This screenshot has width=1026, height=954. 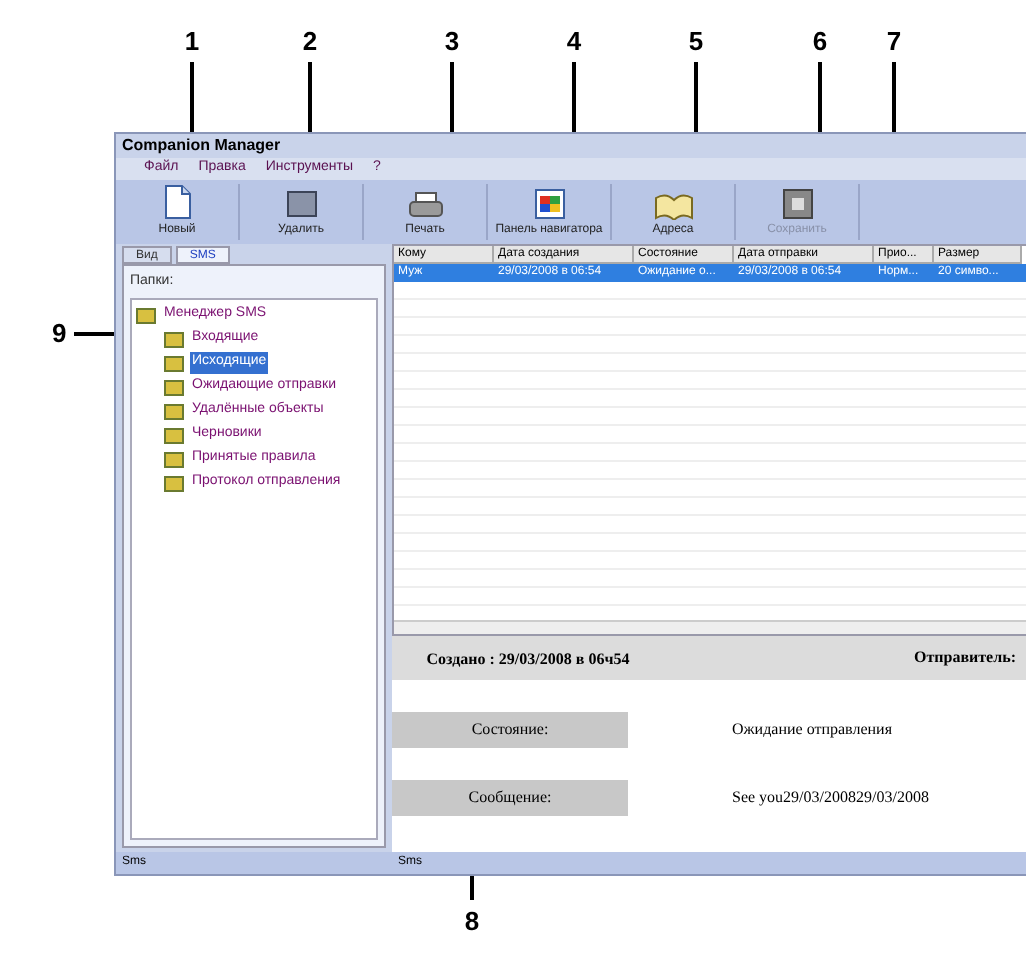 What do you see at coordinates (710, 627) in the screenshot?
I see `horizontal-scrollbar` at bounding box center [710, 627].